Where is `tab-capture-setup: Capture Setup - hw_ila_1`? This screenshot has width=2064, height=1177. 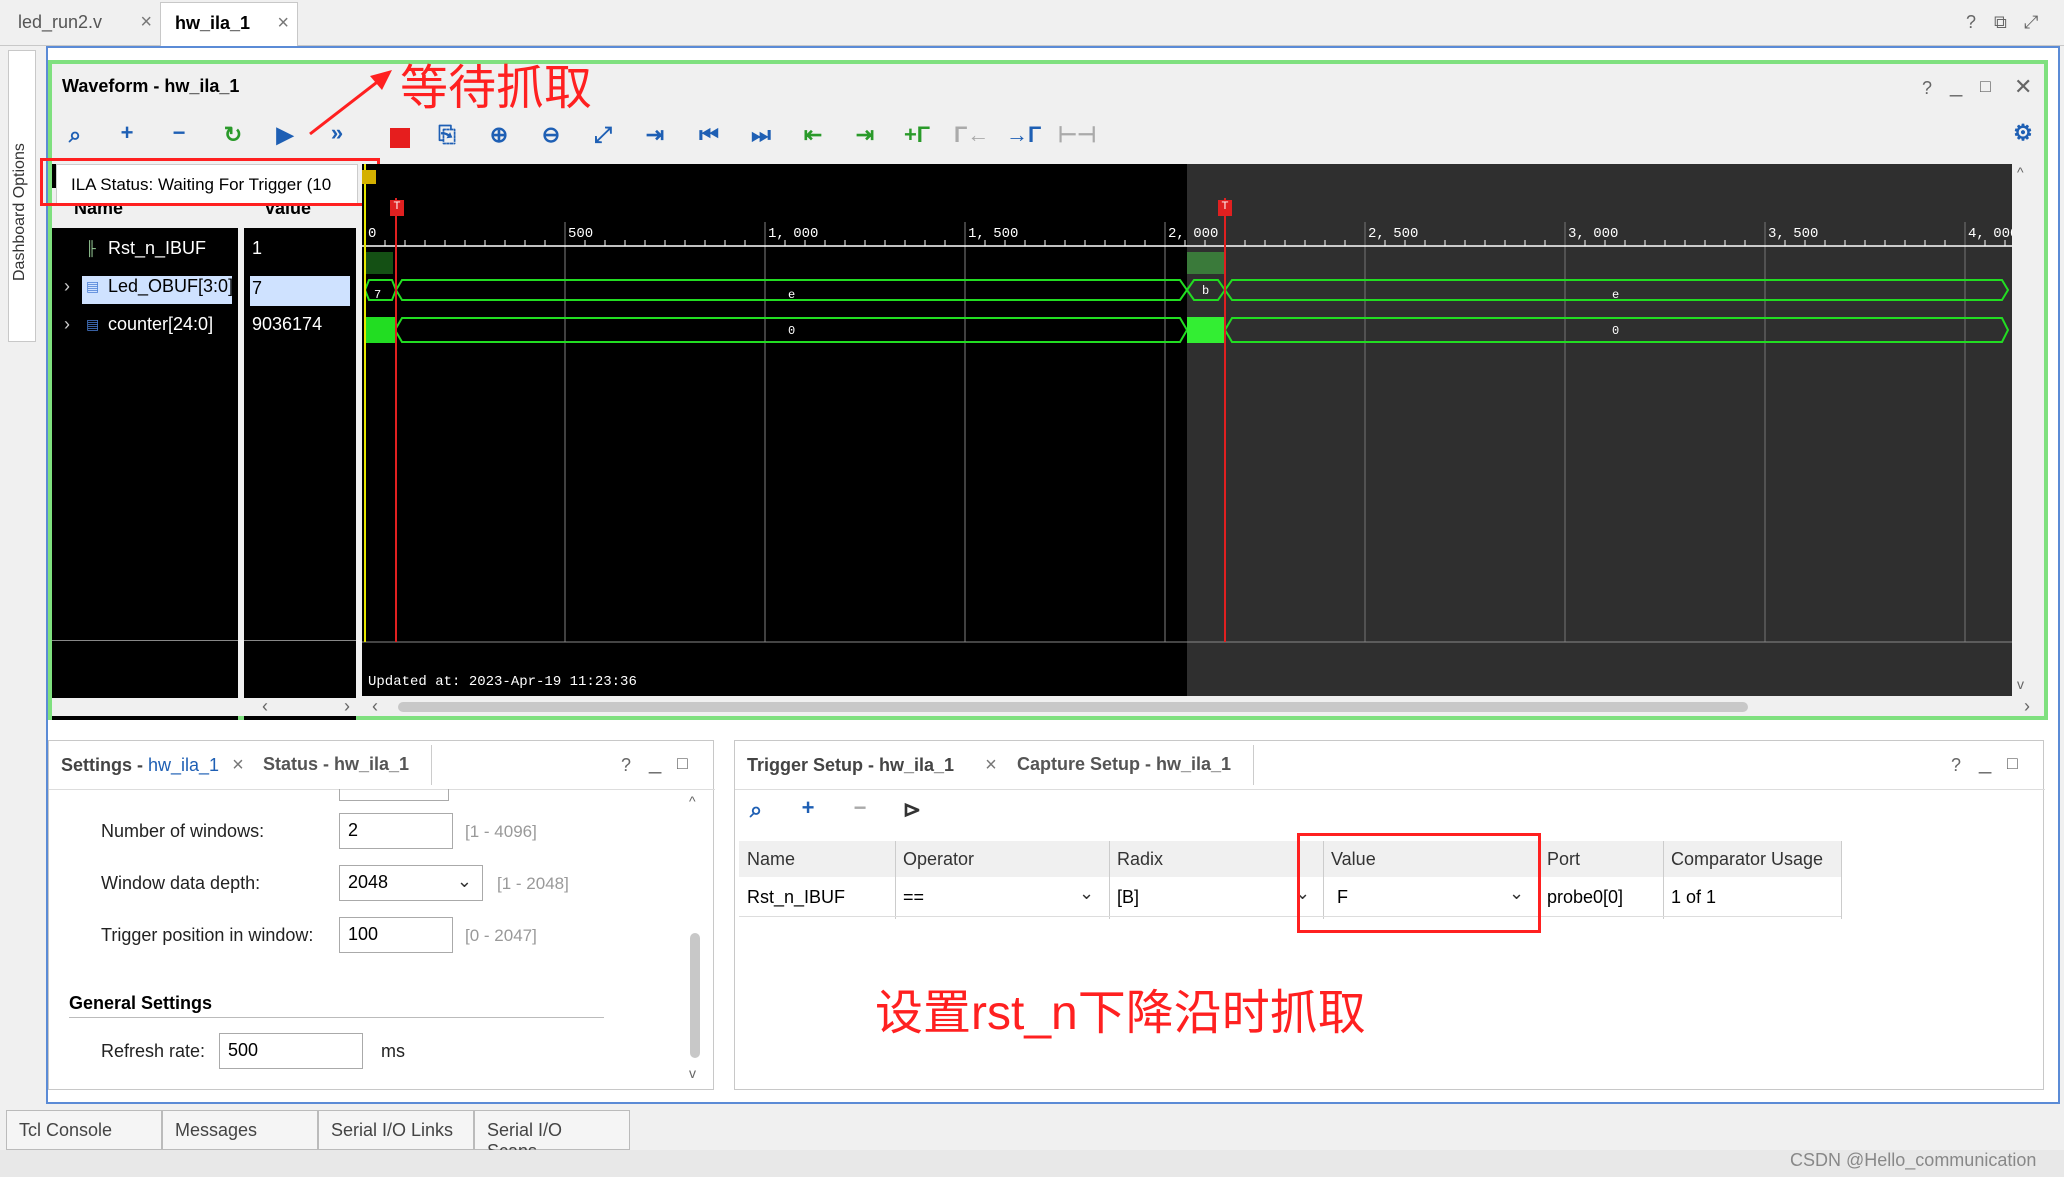
tab-capture-setup: Capture Setup - hw_ila_1 is located at coordinates (1124, 765).